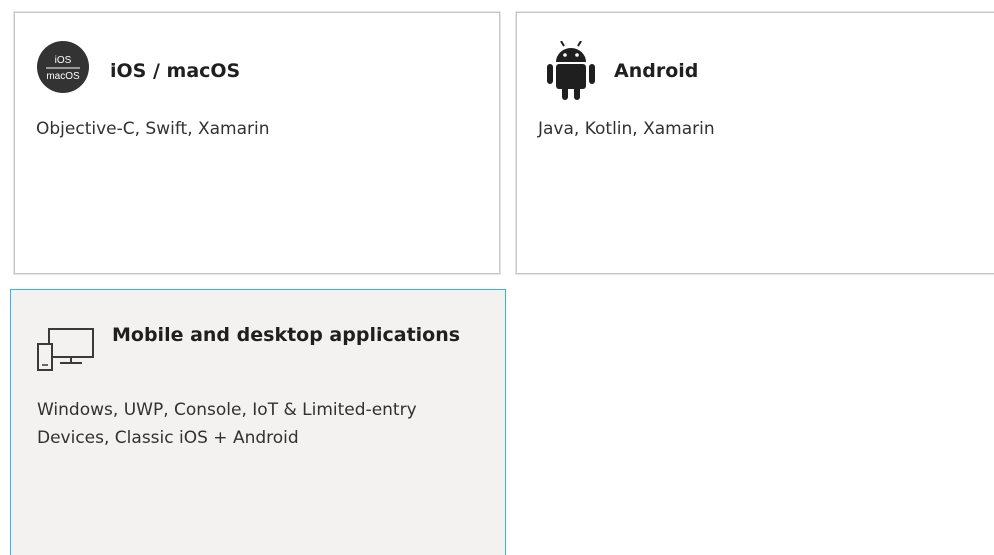 The height and width of the screenshot is (555, 994). What do you see at coordinates (65, 350) in the screenshot?
I see `desktop-device-icon` at bounding box center [65, 350].